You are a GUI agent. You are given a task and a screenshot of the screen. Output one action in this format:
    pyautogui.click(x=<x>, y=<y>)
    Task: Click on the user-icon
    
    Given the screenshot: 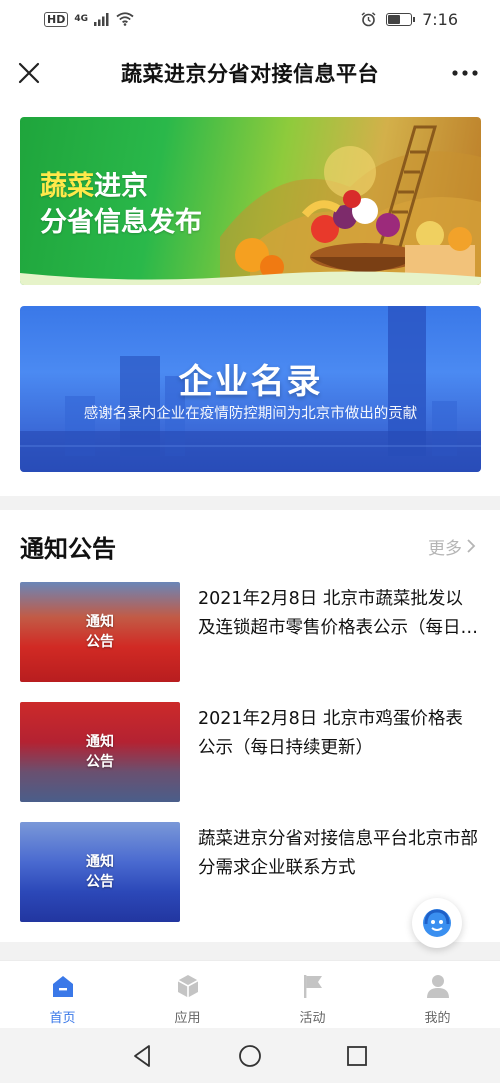 What is the action you would take?
    pyautogui.click(x=437, y=986)
    